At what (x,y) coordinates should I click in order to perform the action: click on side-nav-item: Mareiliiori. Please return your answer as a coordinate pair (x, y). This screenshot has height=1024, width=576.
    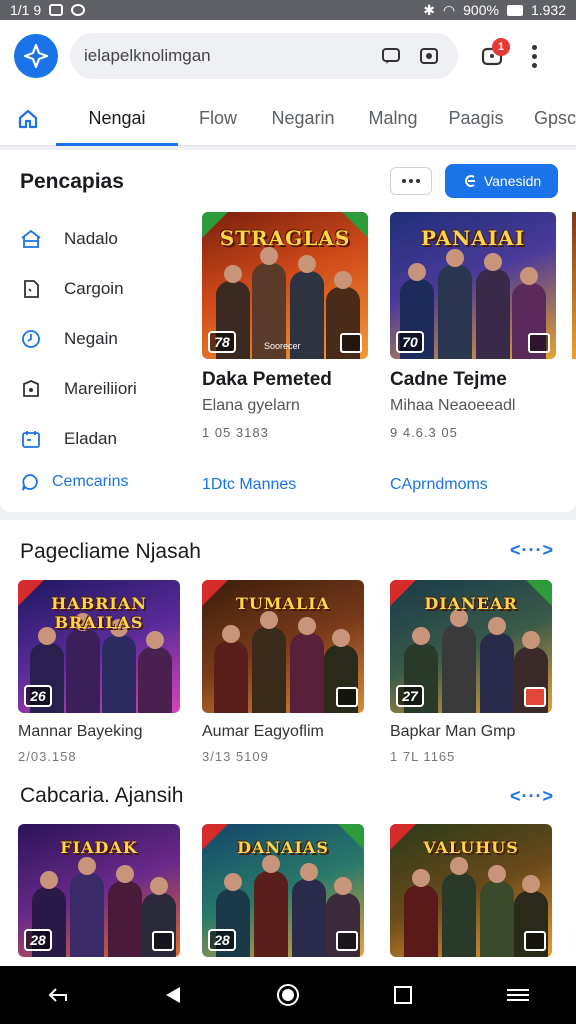
    Looking at the image, I should click on (78, 389).